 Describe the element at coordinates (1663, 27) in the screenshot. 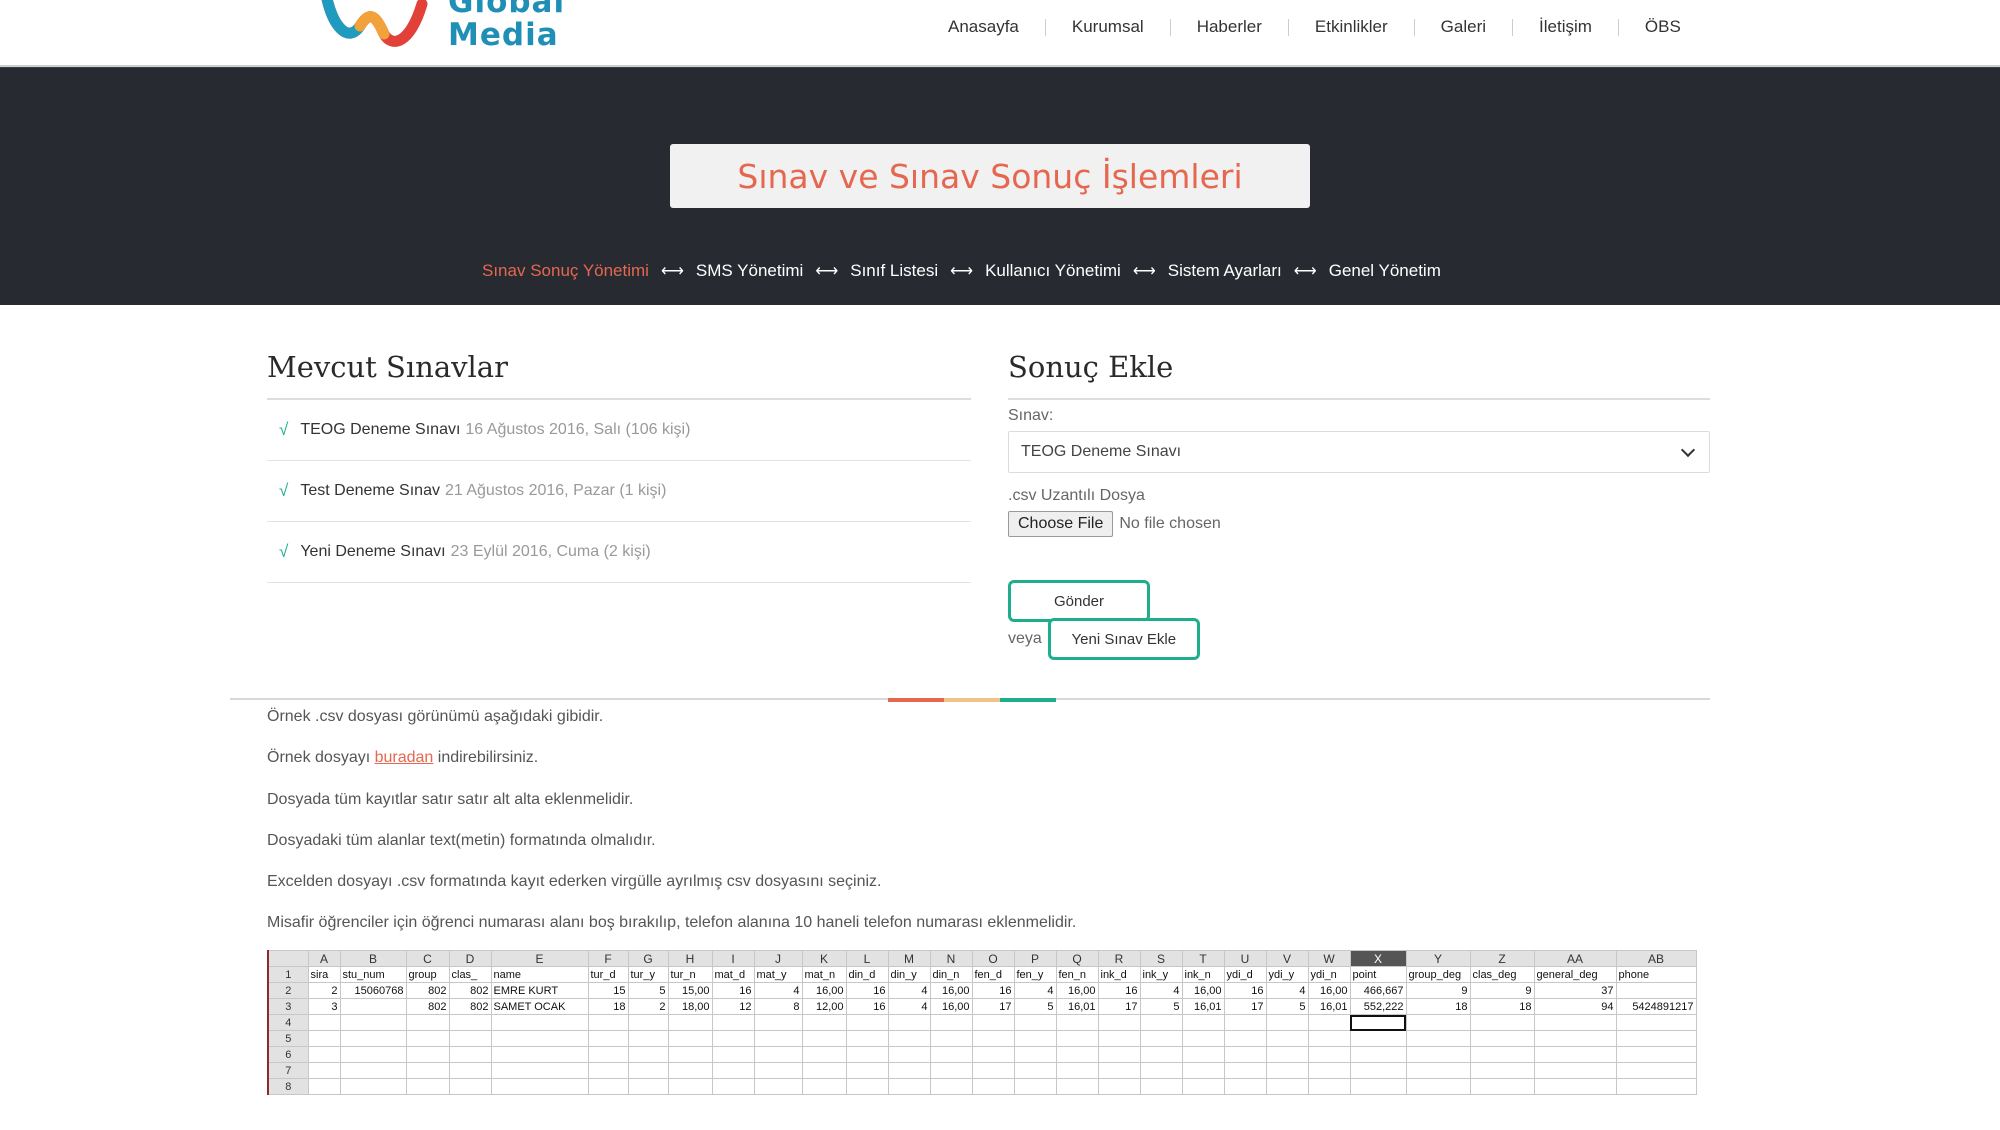

I see `nav-obs: ÖBS` at that location.